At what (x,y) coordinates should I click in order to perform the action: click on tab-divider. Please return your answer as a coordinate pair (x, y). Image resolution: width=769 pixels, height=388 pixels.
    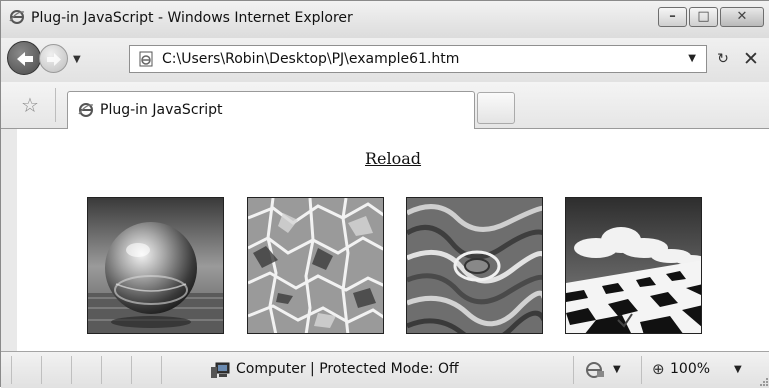
    Looking at the image, I should click on (55, 105).